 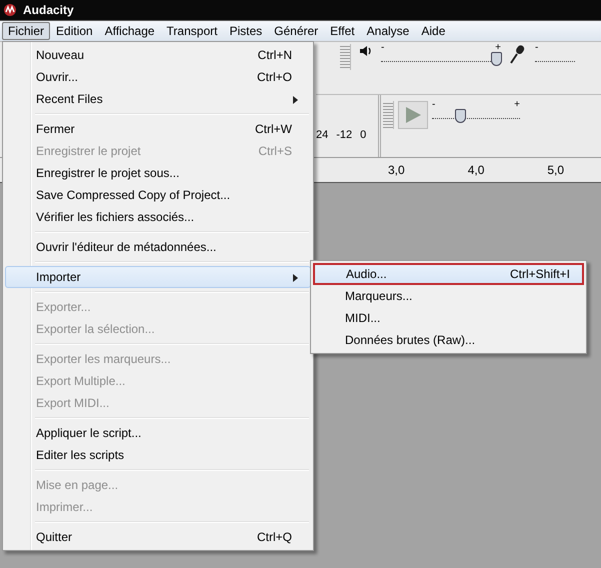 I want to click on ruler-label: 3,0, so click(x=396, y=170).